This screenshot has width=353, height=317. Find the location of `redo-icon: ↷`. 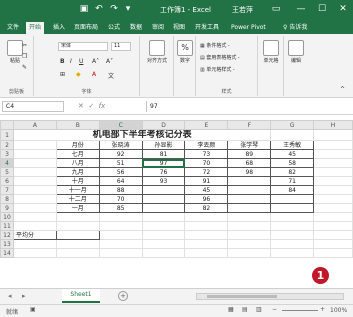

redo-icon: ↷ is located at coordinates (114, 9).